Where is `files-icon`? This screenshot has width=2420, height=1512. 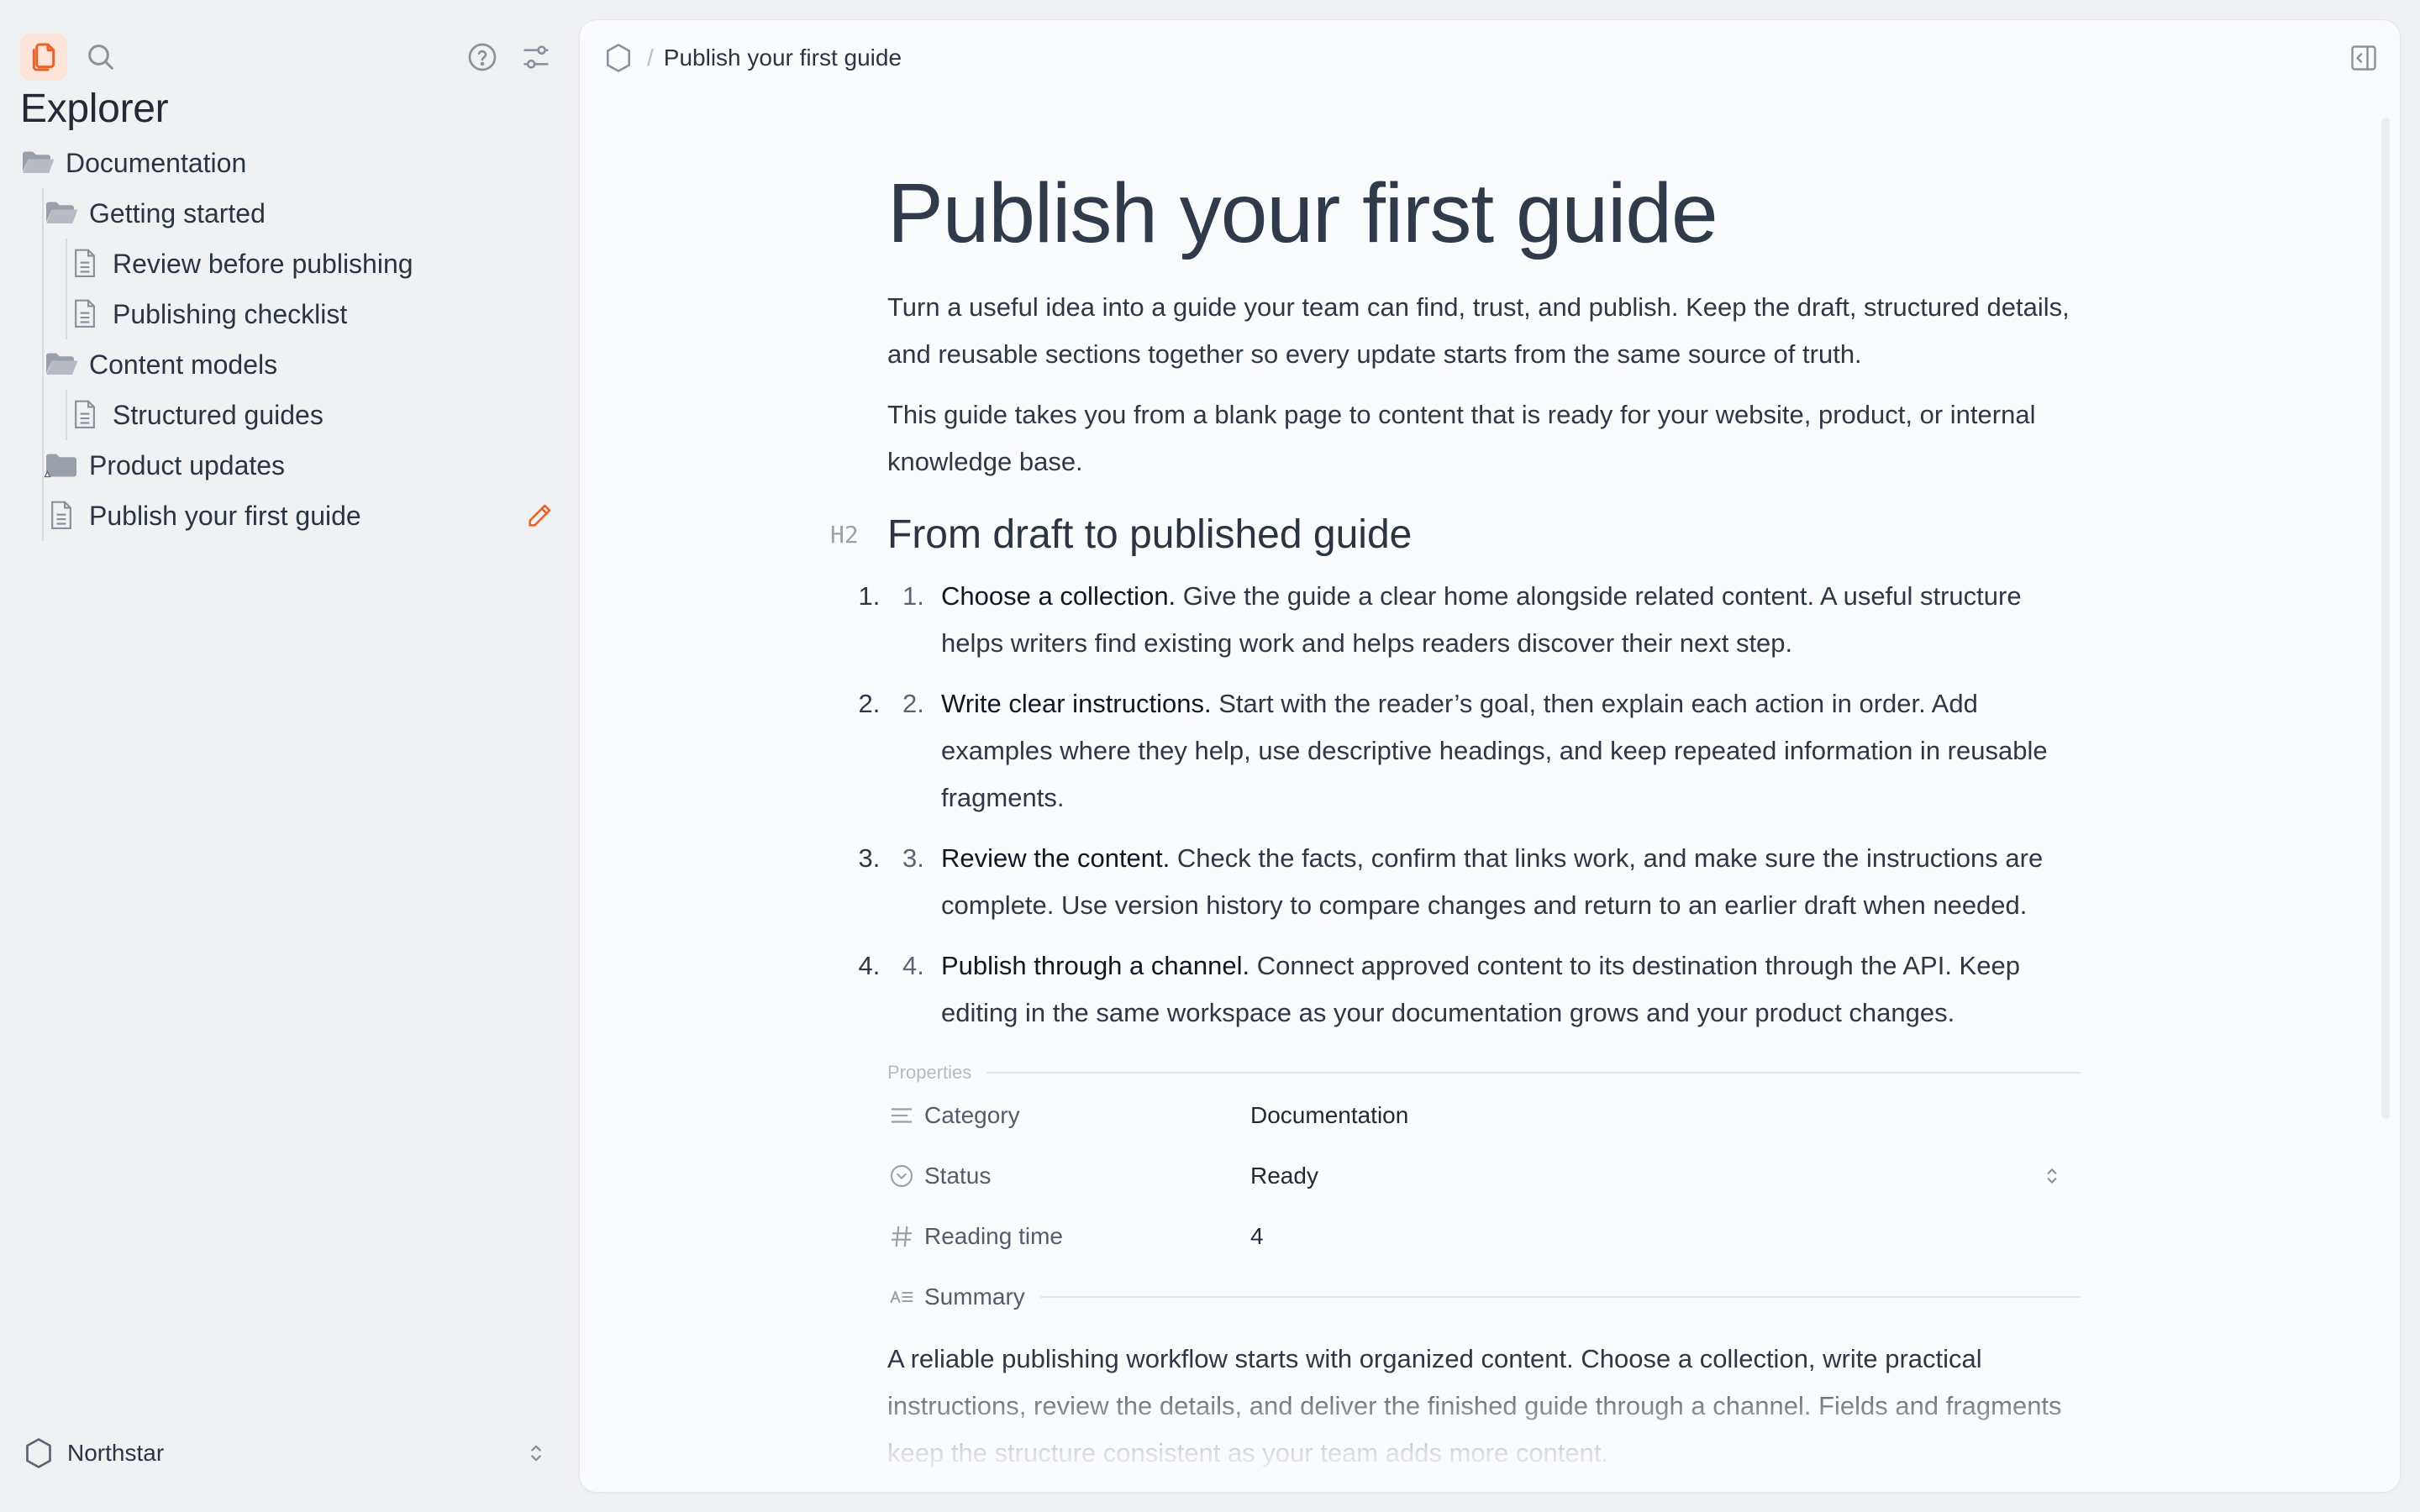 files-icon is located at coordinates (43, 57).